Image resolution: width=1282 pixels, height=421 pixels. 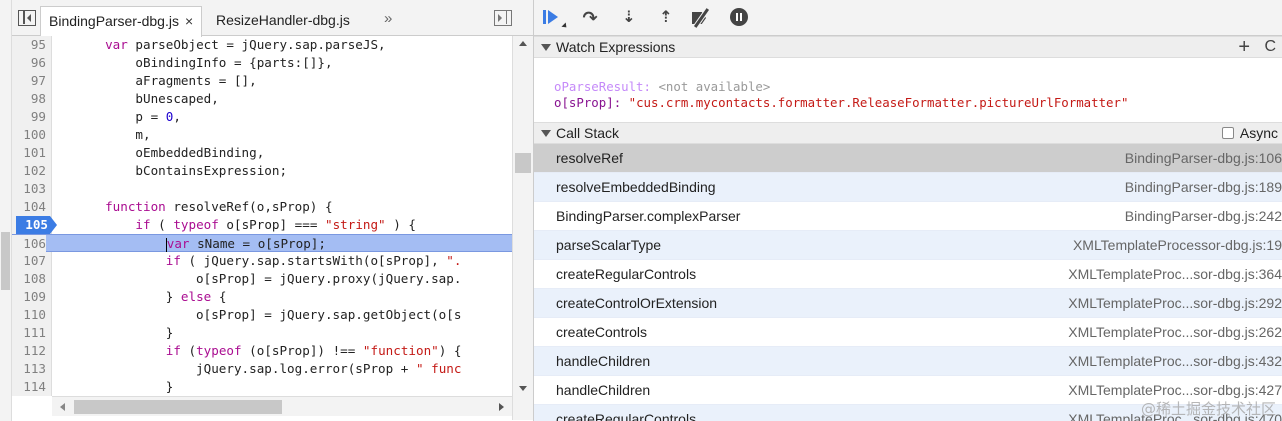 I want to click on watch-item: oParseResult: <not available>, so click(x=918, y=87).